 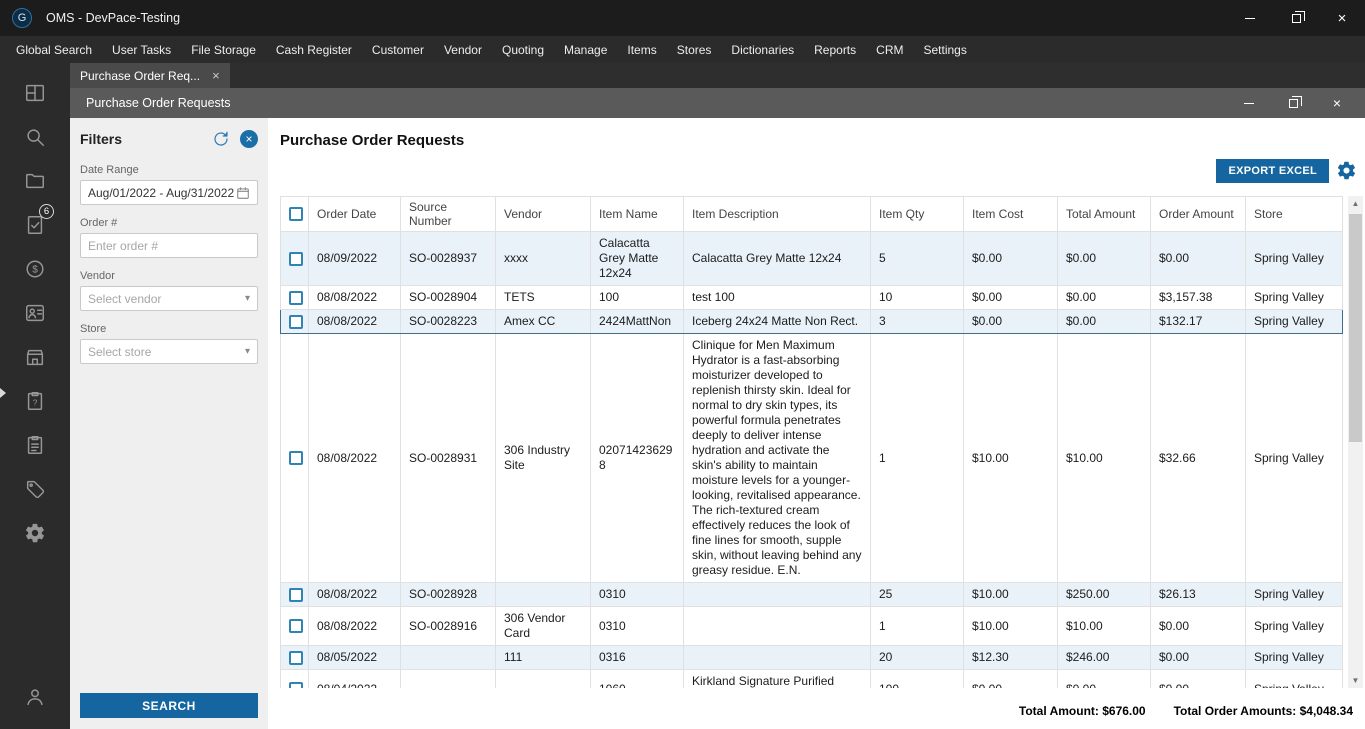 What do you see at coordinates (1346, 170) in the screenshot?
I see `grid-settings-gear-icon` at bounding box center [1346, 170].